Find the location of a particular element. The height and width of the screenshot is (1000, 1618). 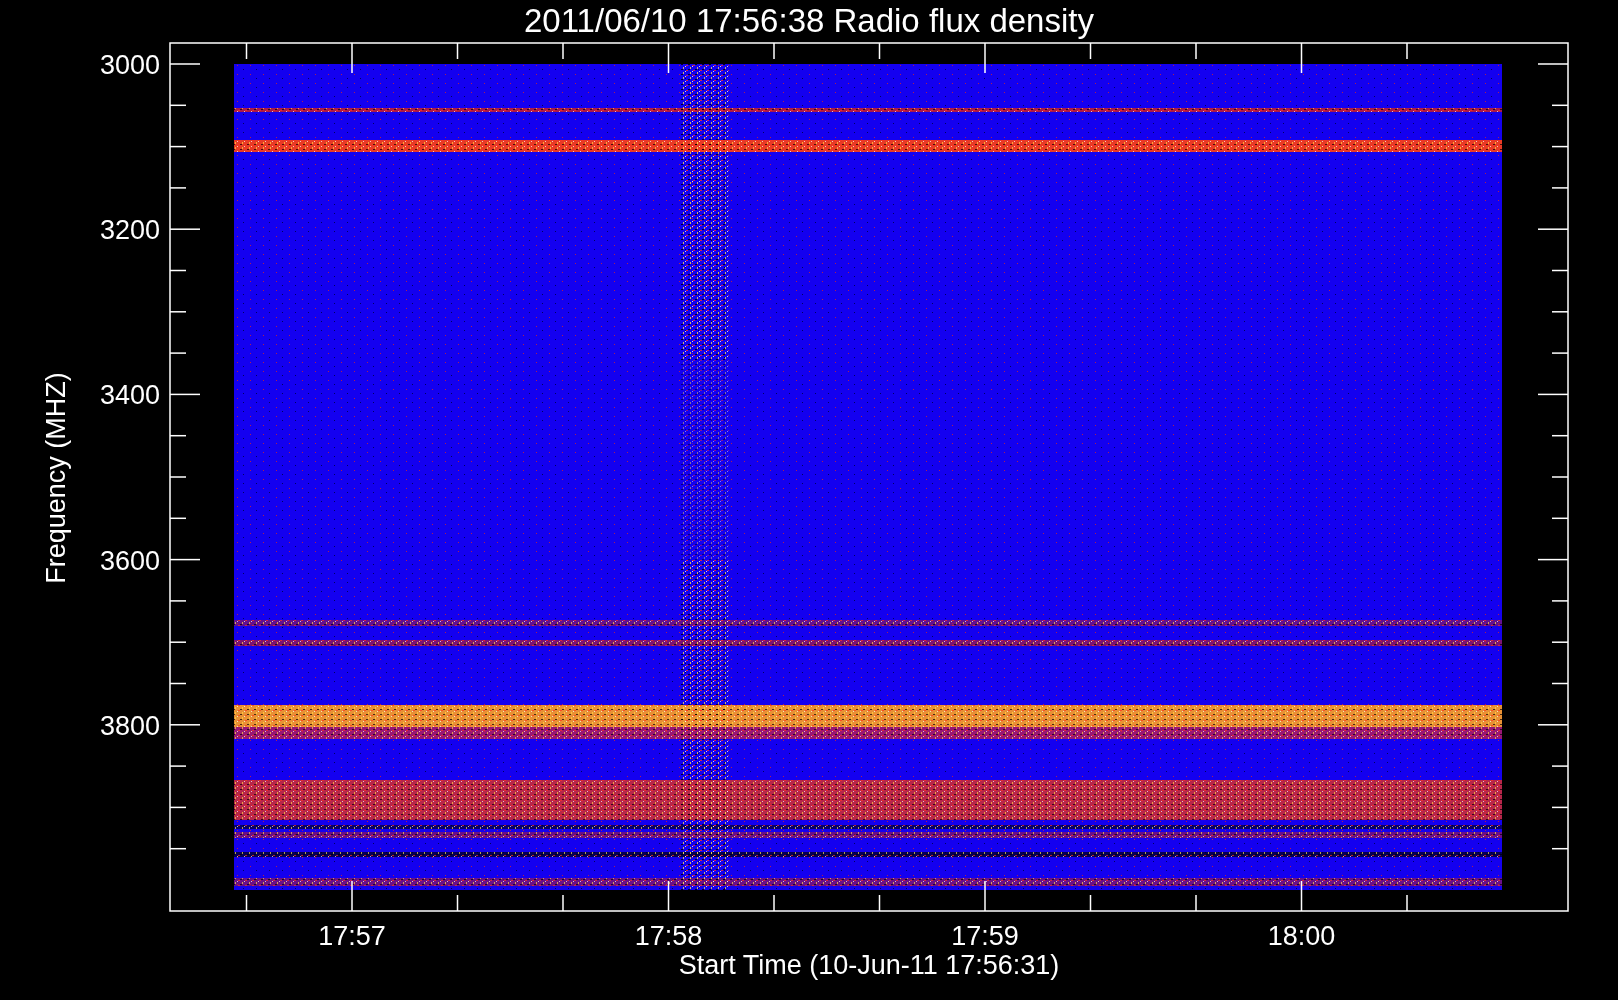

x-tick-label: 17:59 is located at coordinates (985, 936).